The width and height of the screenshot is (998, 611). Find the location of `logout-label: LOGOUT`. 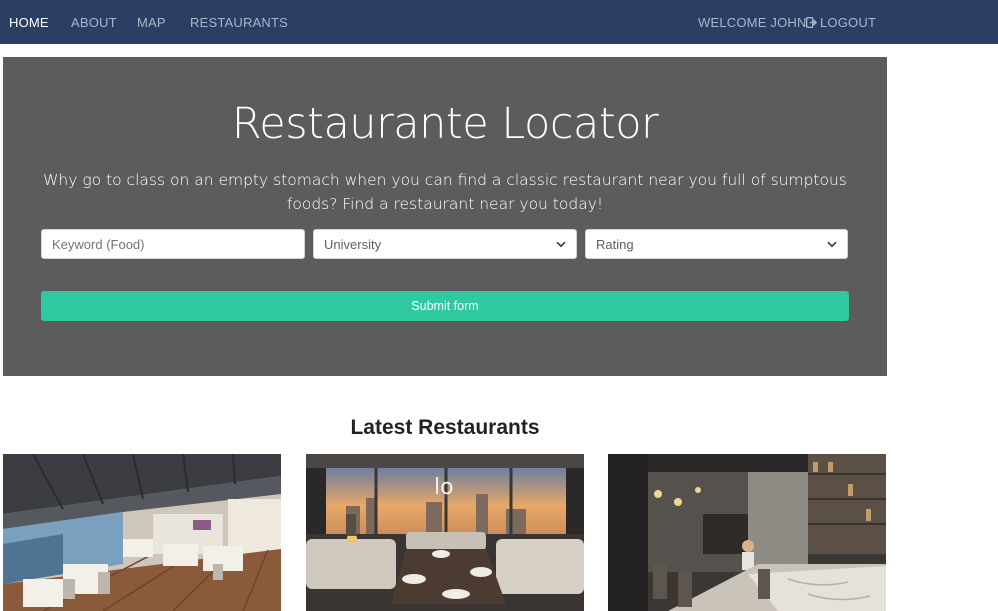

logout-label: LOGOUT is located at coordinates (848, 22).